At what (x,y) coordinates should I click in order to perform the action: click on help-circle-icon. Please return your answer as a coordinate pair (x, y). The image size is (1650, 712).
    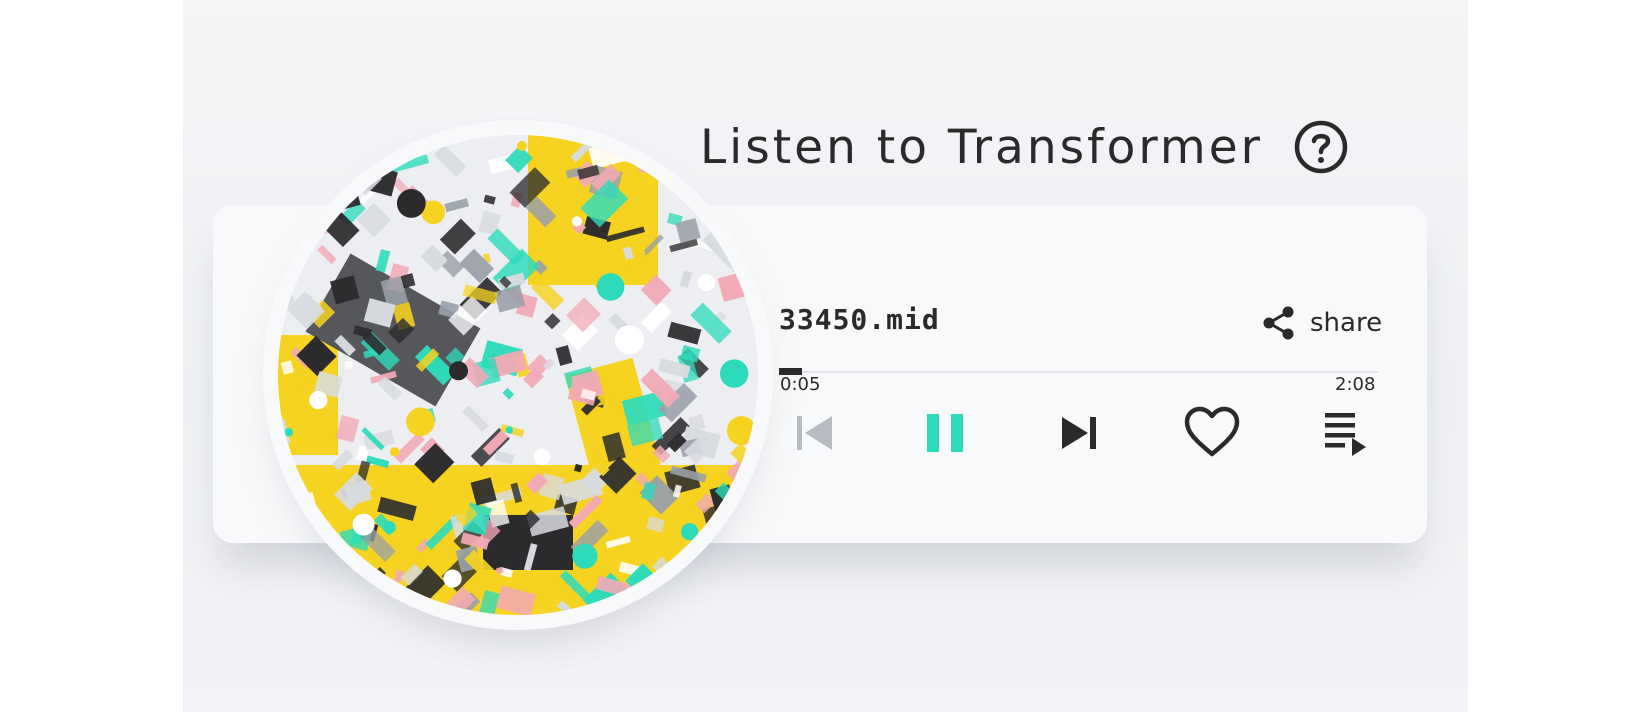
    Looking at the image, I should click on (1321, 147).